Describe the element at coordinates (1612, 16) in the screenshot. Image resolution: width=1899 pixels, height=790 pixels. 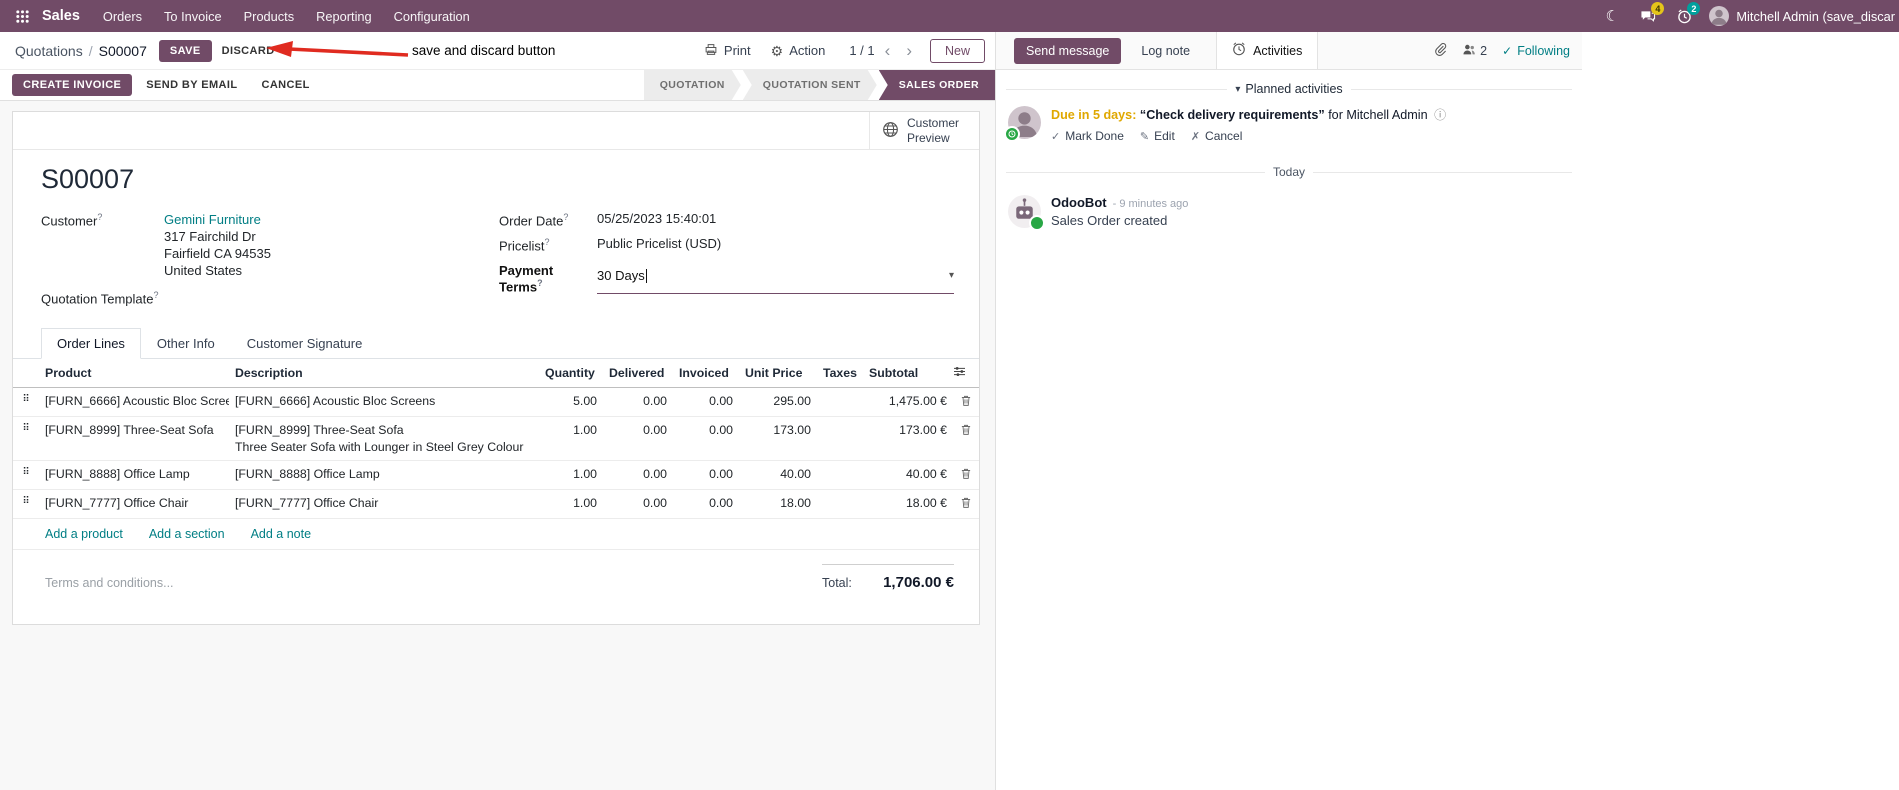
I see `dark-mode-moon-icon: ☾` at that location.